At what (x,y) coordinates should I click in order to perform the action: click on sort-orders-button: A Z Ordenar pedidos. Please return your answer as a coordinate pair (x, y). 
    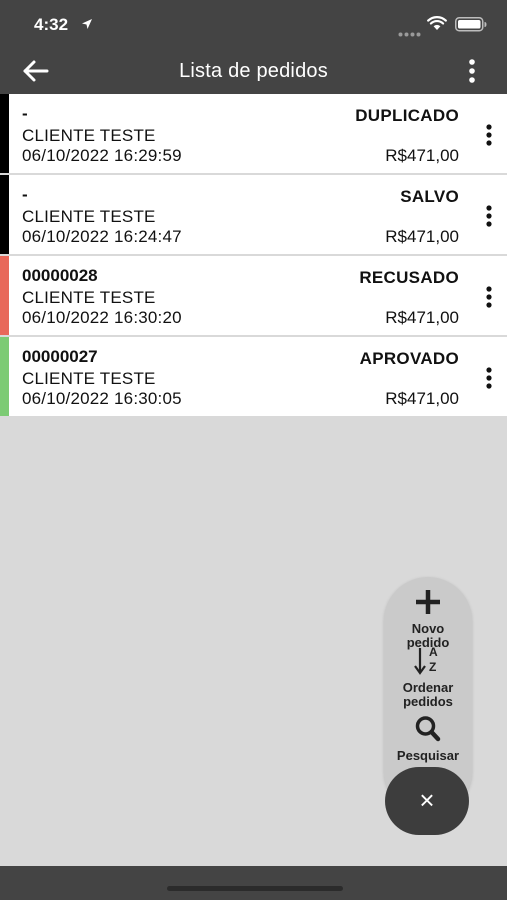
    Looking at the image, I should click on (428, 677).